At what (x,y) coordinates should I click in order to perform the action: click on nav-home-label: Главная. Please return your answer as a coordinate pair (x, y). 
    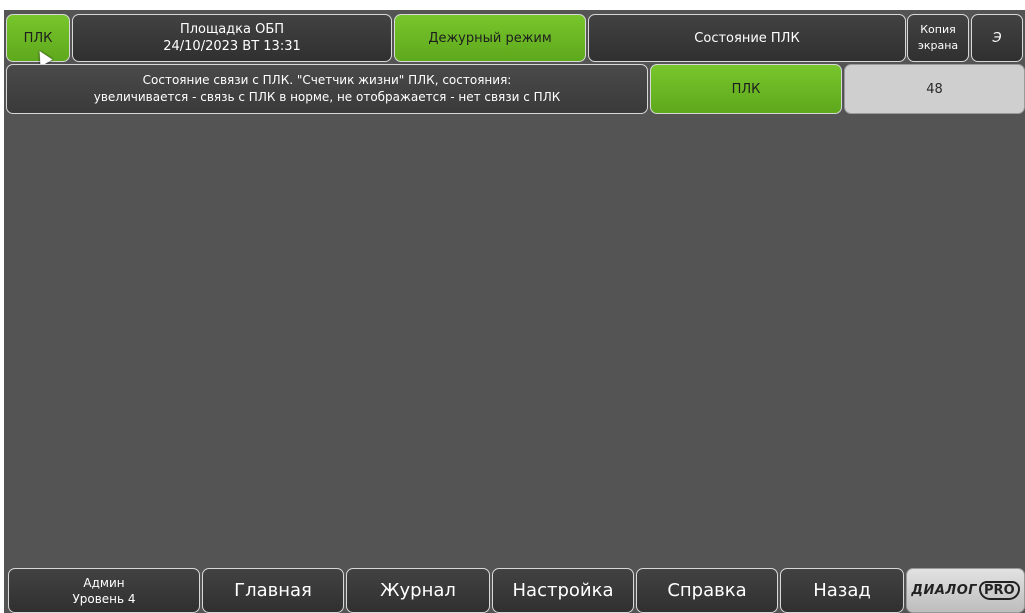
    Looking at the image, I should click on (273, 590).